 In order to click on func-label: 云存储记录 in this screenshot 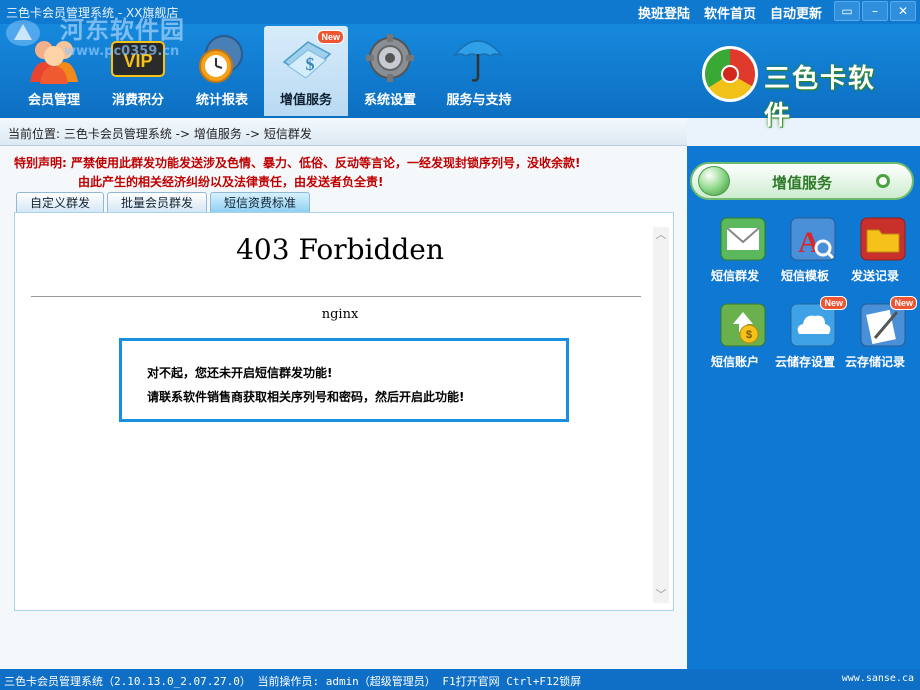, I will do `click(874, 362)`.